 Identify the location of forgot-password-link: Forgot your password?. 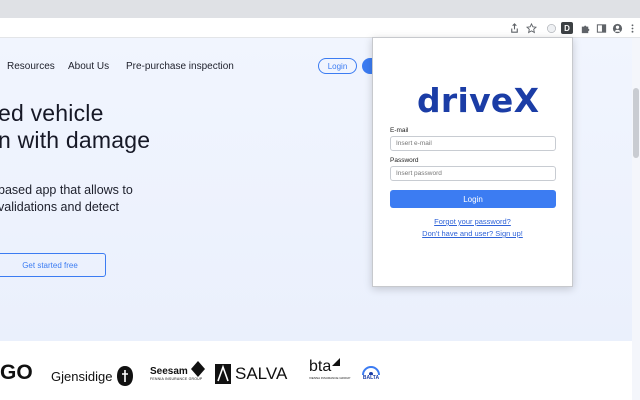
(472, 221).